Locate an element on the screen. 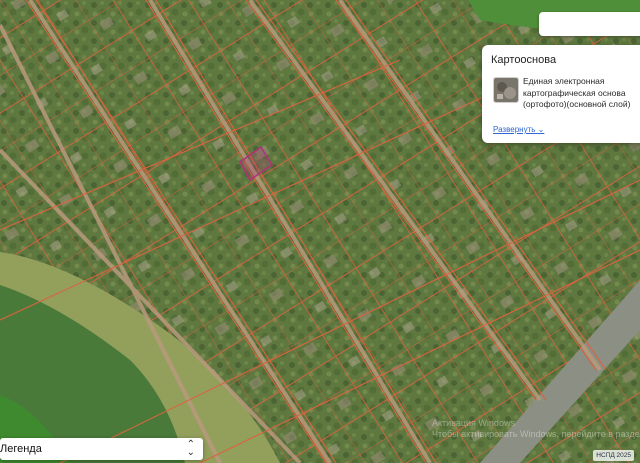 The height and width of the screenshot is (463, 640). panel-title: Картооснова is located at coordinates (524, 60).